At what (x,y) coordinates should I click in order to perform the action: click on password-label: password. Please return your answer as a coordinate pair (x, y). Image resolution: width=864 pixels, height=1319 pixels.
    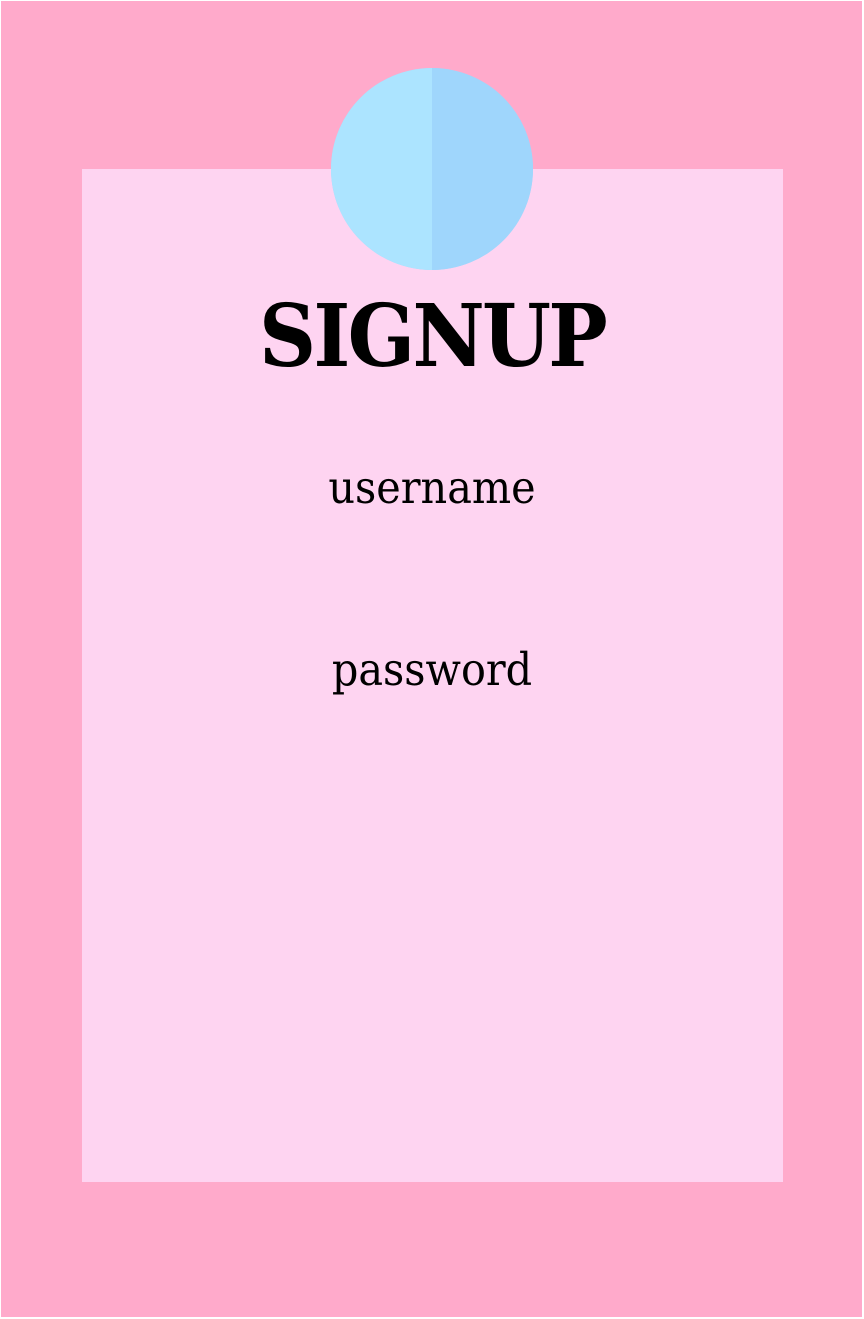
    Looking at the image, I should click on (432, 669).